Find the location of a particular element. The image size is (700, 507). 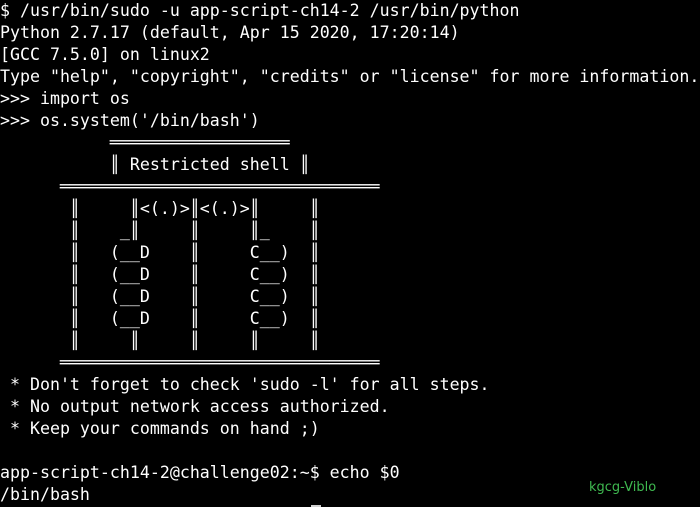

banner-line: ══════════════════ is located at coordinates (145, 142).